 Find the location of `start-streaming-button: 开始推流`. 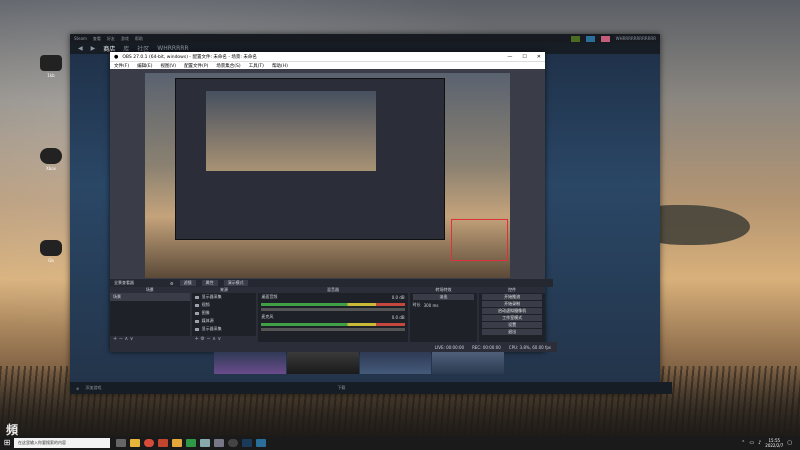

start-streaming-button: 开始推流 is located at coordinates (512, 297).